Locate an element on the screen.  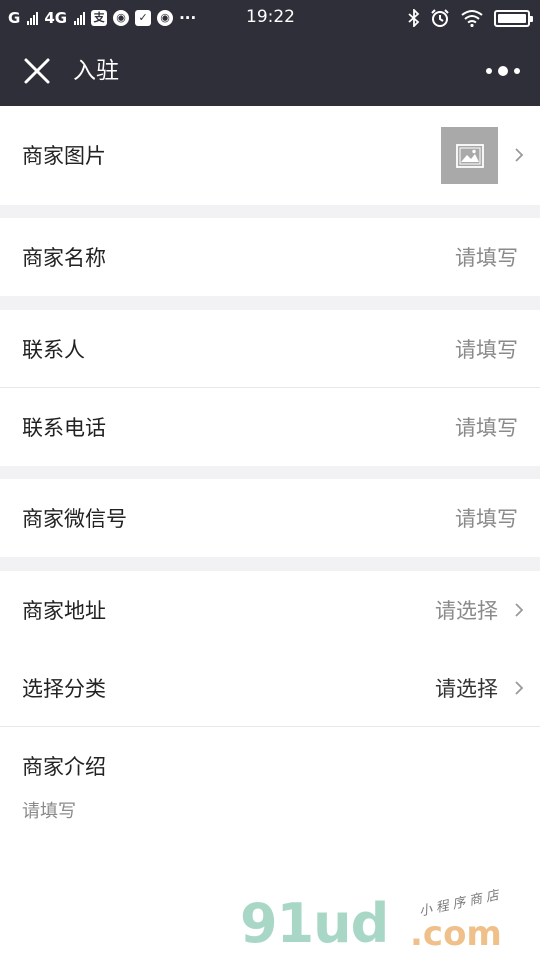
category-select: 请选择 is located at coordinates (466, 688).